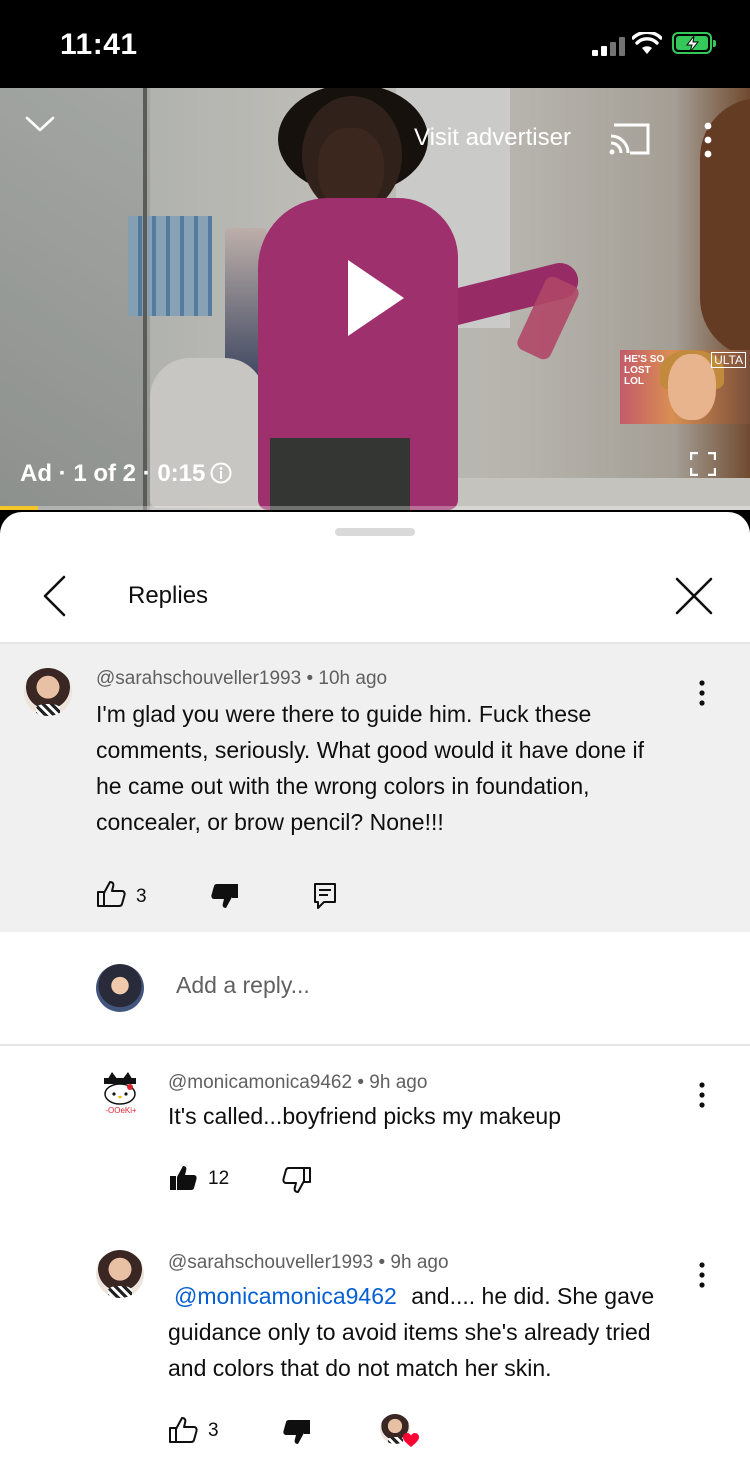 The image size is (750, 1480). I want to click on chevron-down-icon, so click(40, 124).